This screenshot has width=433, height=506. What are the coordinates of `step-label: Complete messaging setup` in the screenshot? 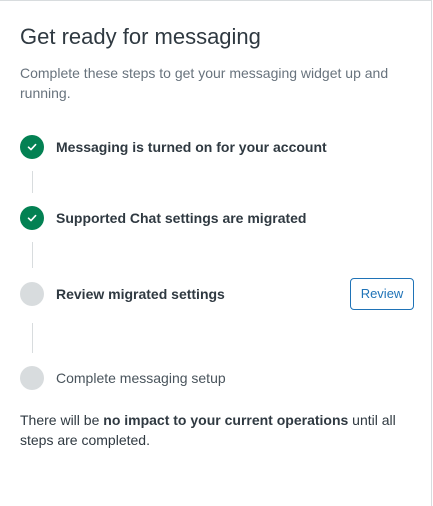 It's located at (141, 378).